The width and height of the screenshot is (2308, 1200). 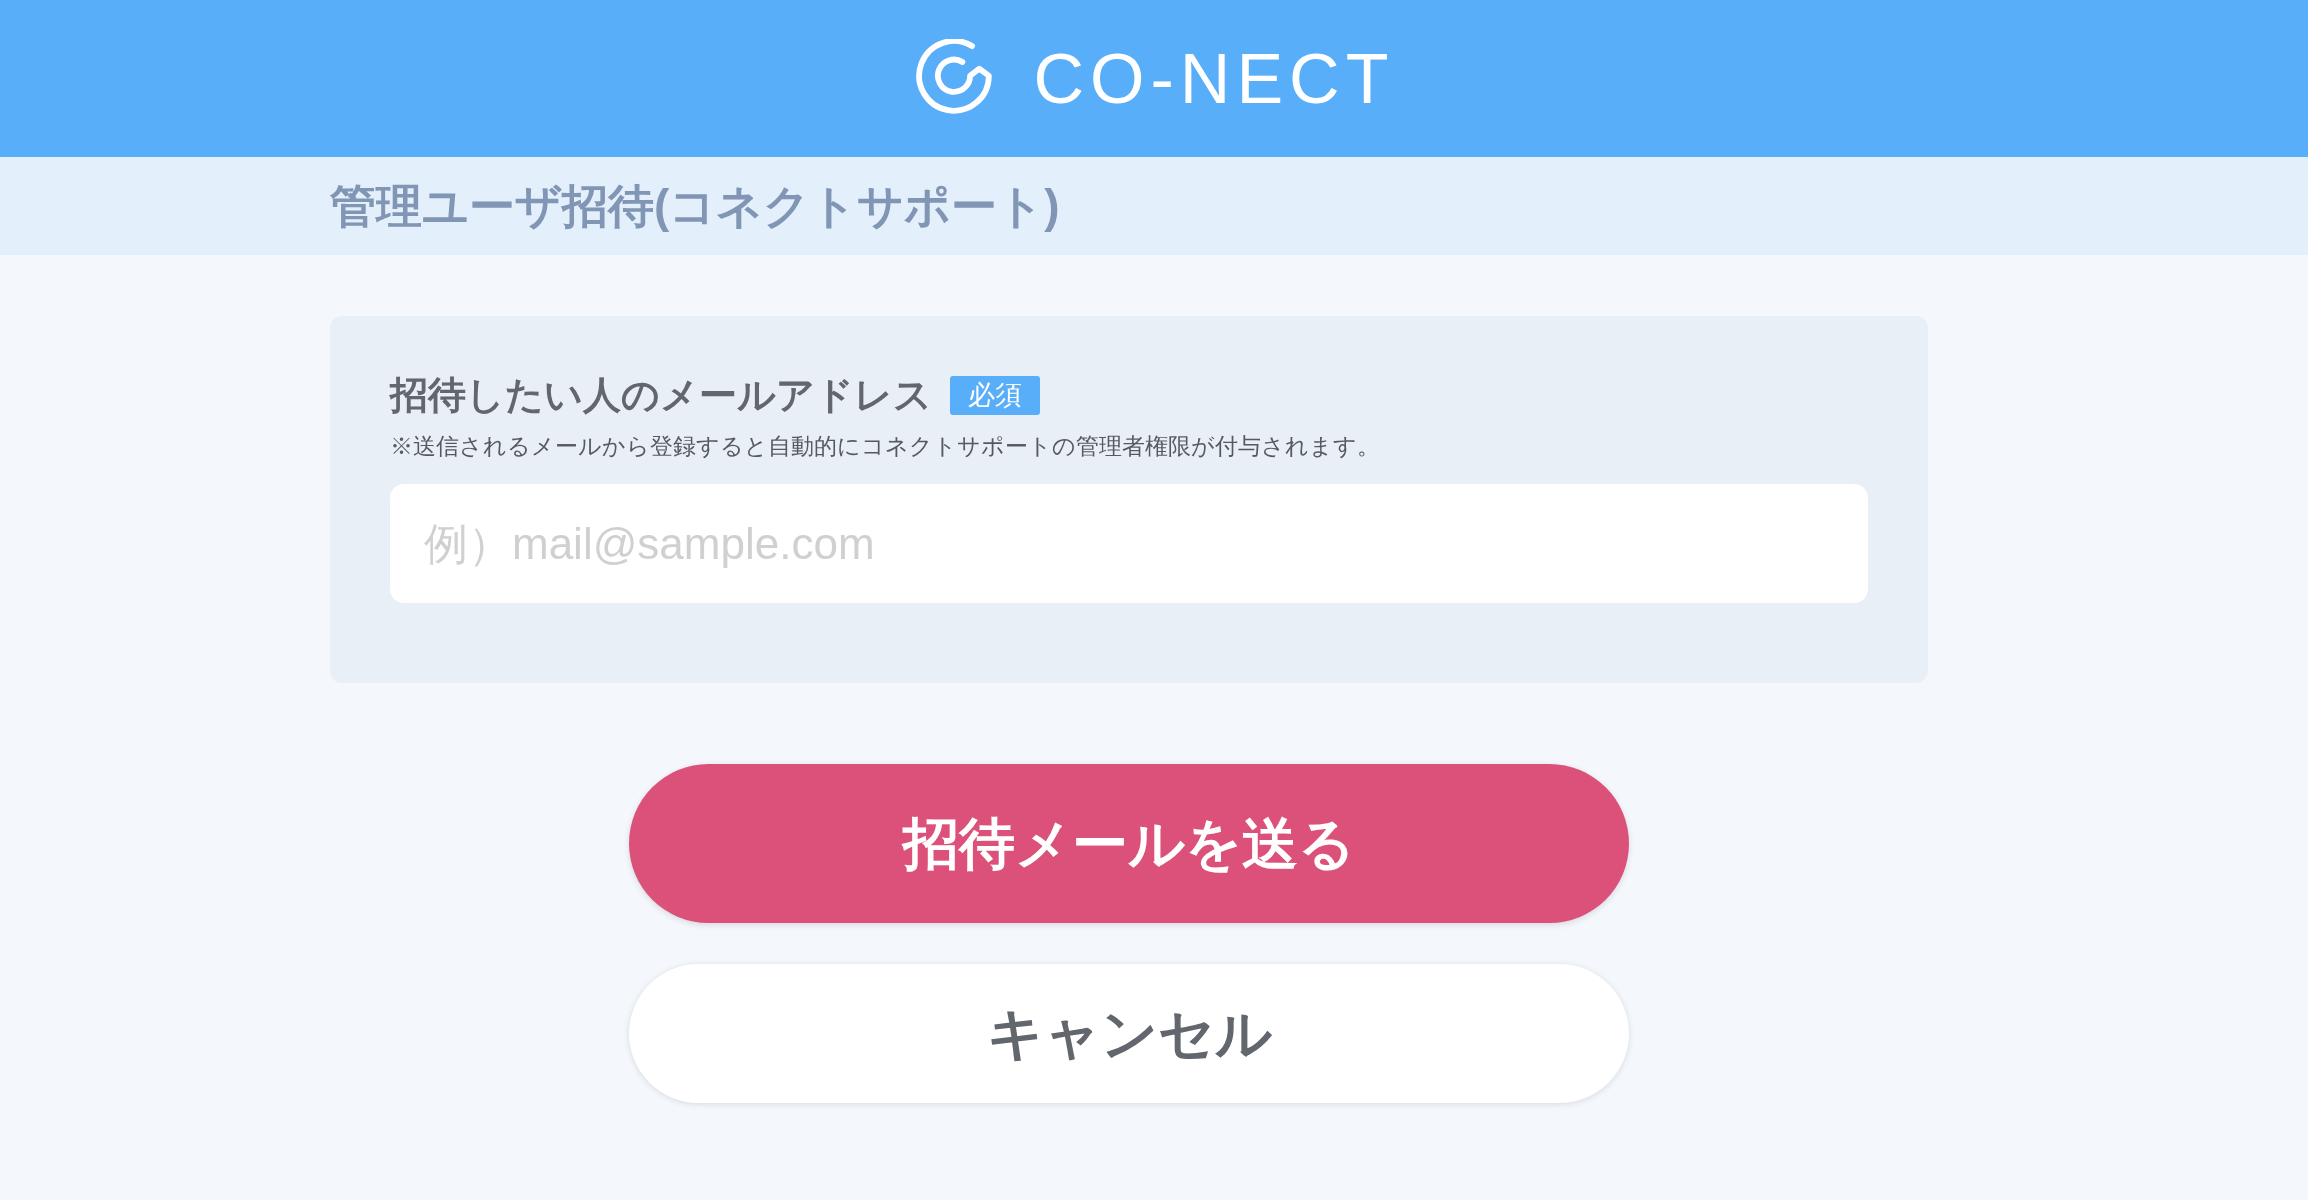 What do you see at coordinates (1129, 1034) in the screenshot?
I see `cancel-button: キャンセル` at bounding box center [1129, 1034].